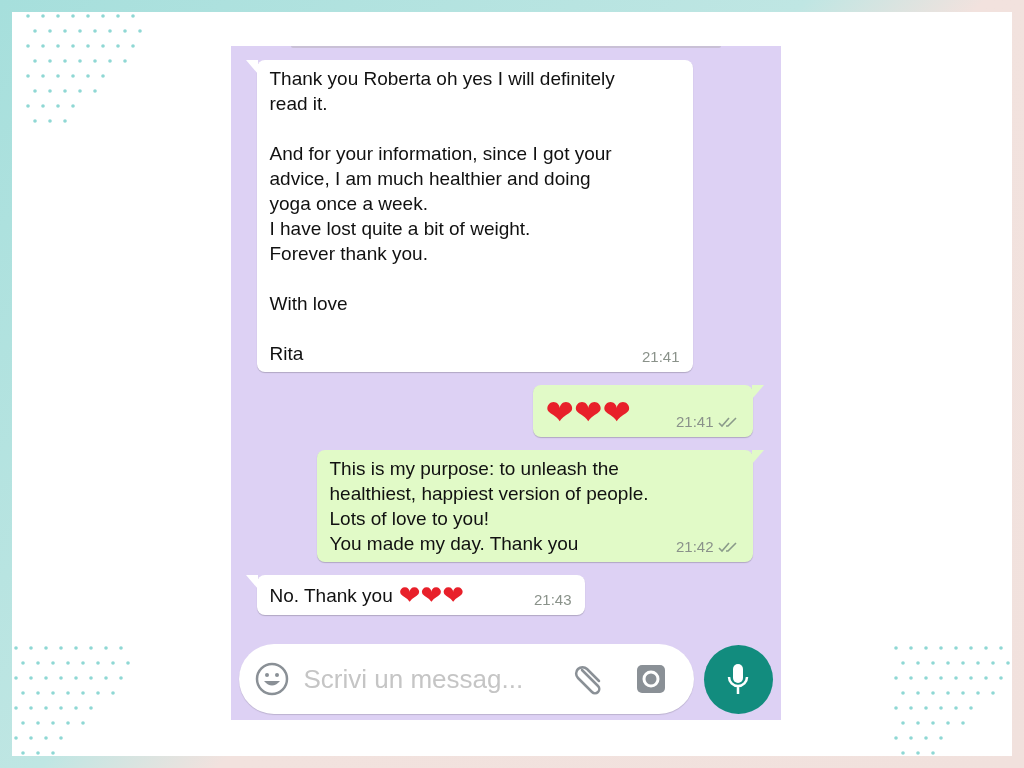  I want to click on message-text: Thank you Roberta oh yes I will definitely read it. And for your information, since I got your advice, I am much healthier and doing yoga once a week. I have lost quite a bit of weight. Forever thank you. With love Rita, so click(442, 216).